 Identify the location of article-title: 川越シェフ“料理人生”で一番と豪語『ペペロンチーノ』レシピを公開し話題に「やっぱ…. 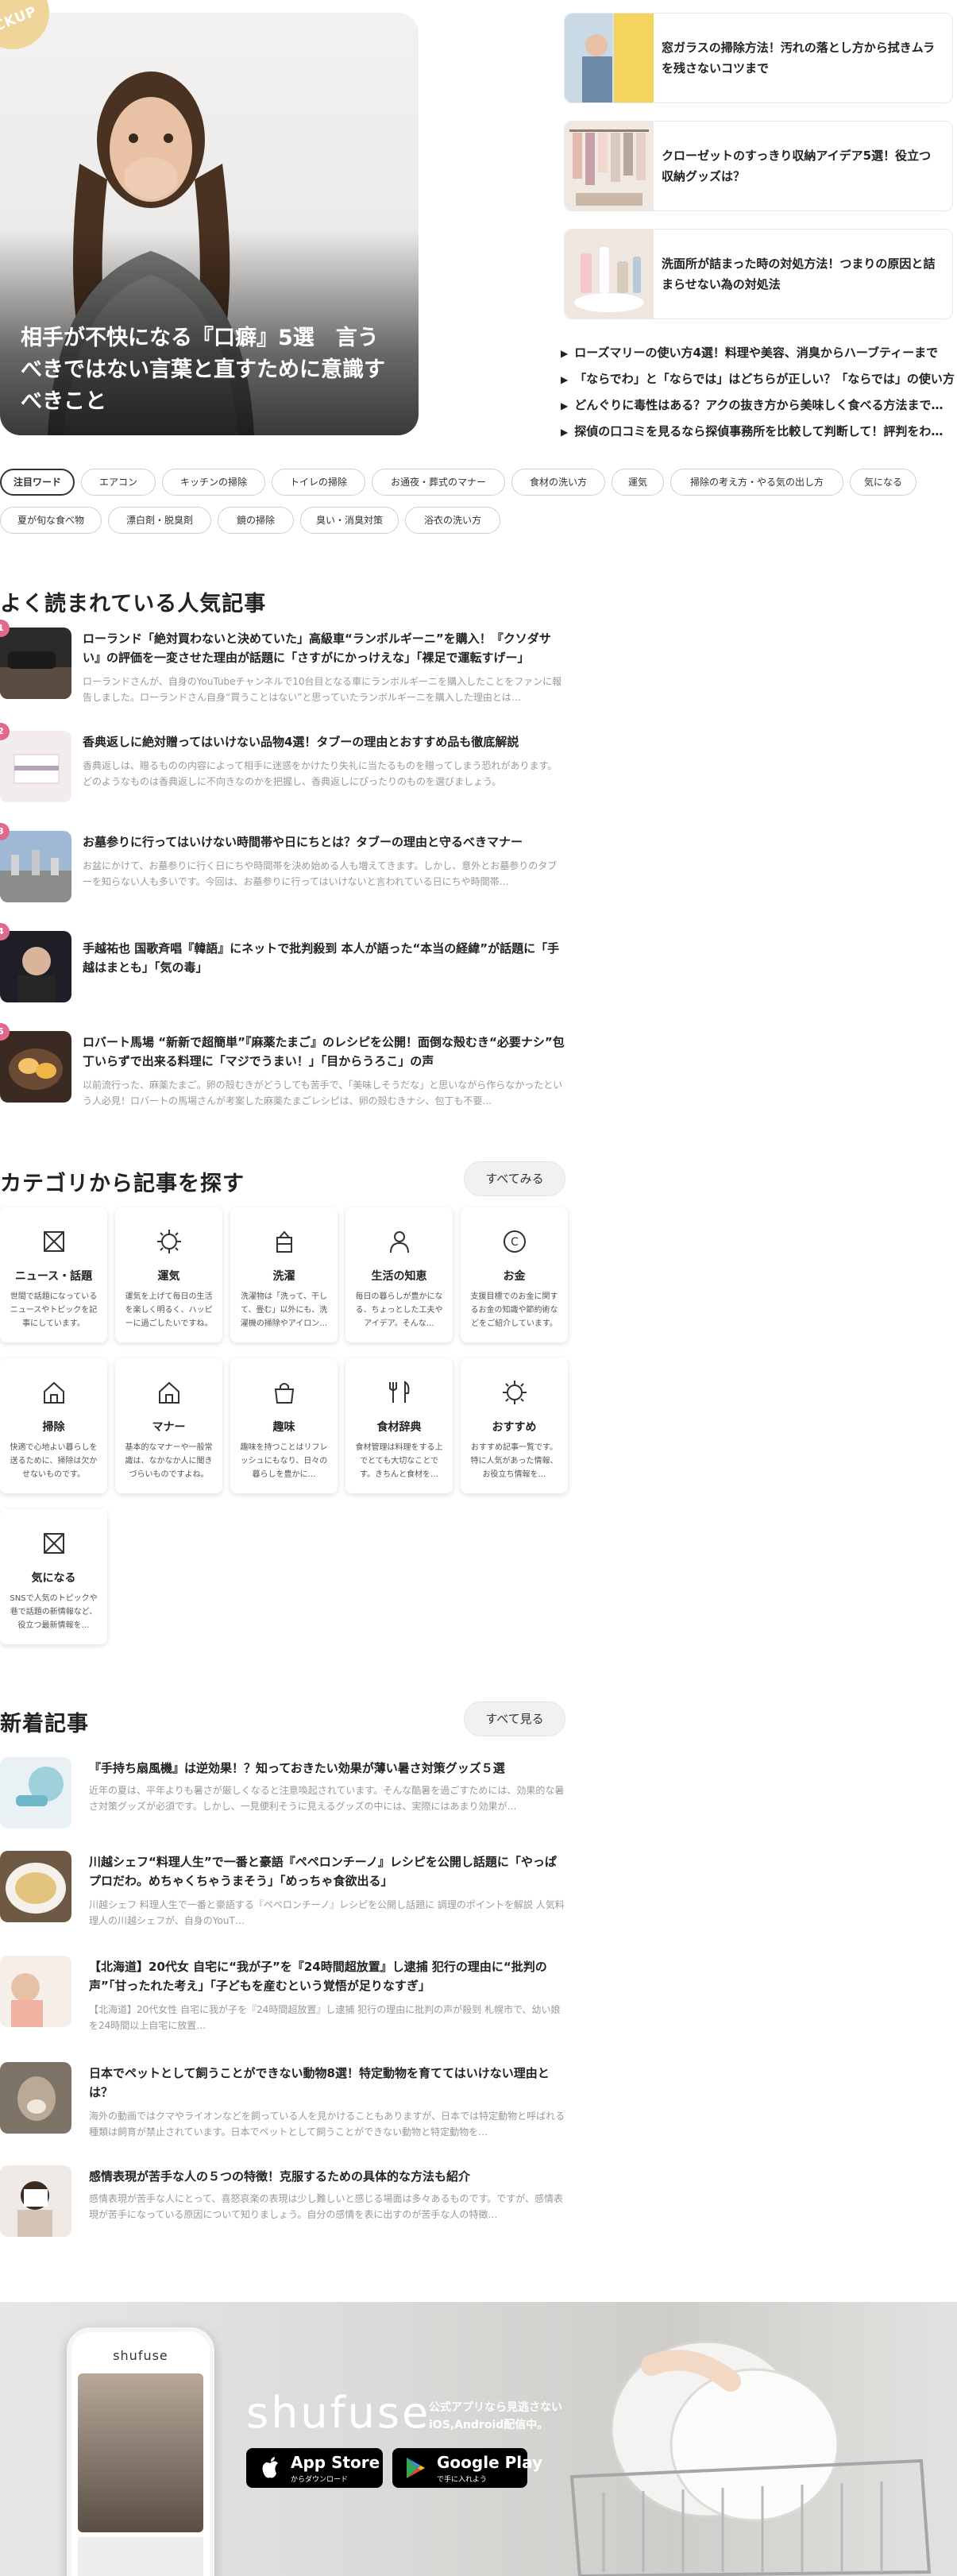
(323, 1872).